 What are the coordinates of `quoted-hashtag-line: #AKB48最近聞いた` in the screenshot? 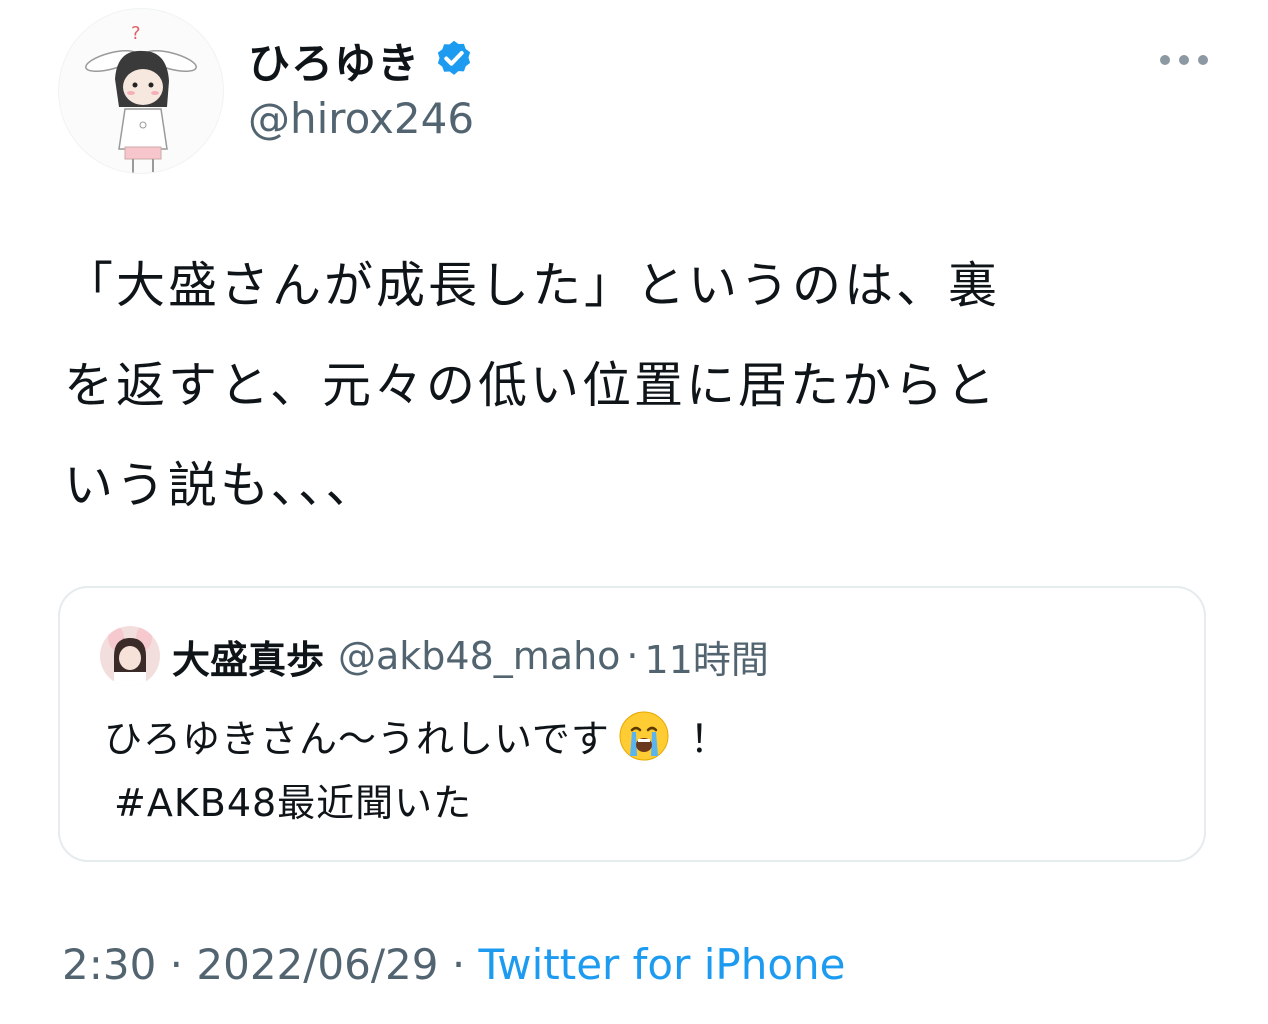 It's located at (293, 803).